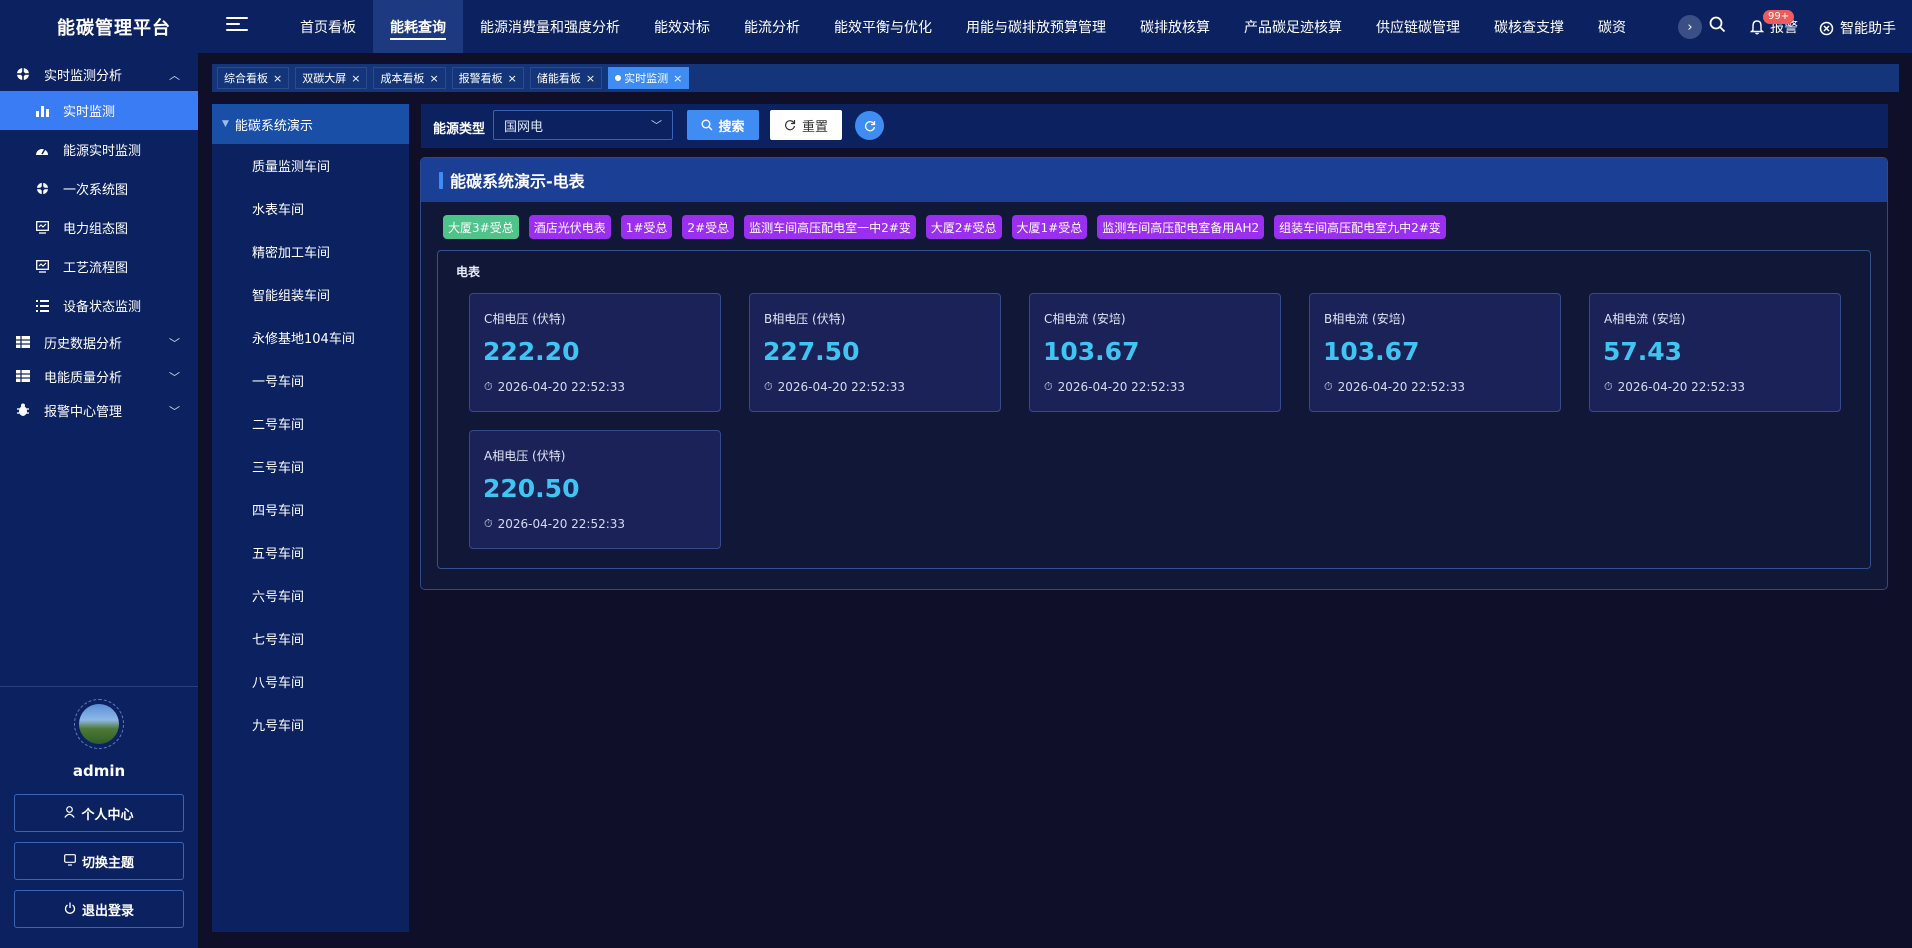 This screenshot has height=948, width=1912. I want to click on sidebar-item-label: 能源实时监测, so click(102, 151).